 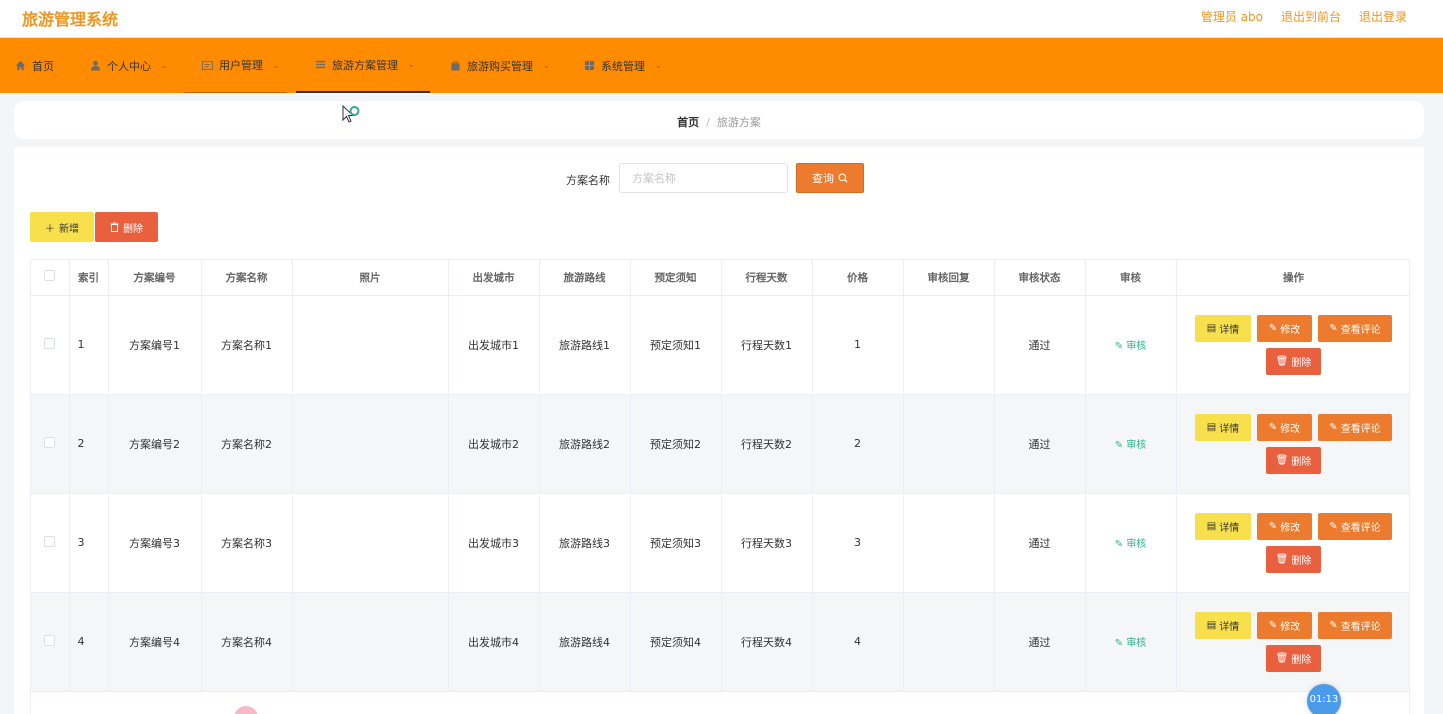 I want to click on nav-item-home: 首页, so click(x=34, y=65).